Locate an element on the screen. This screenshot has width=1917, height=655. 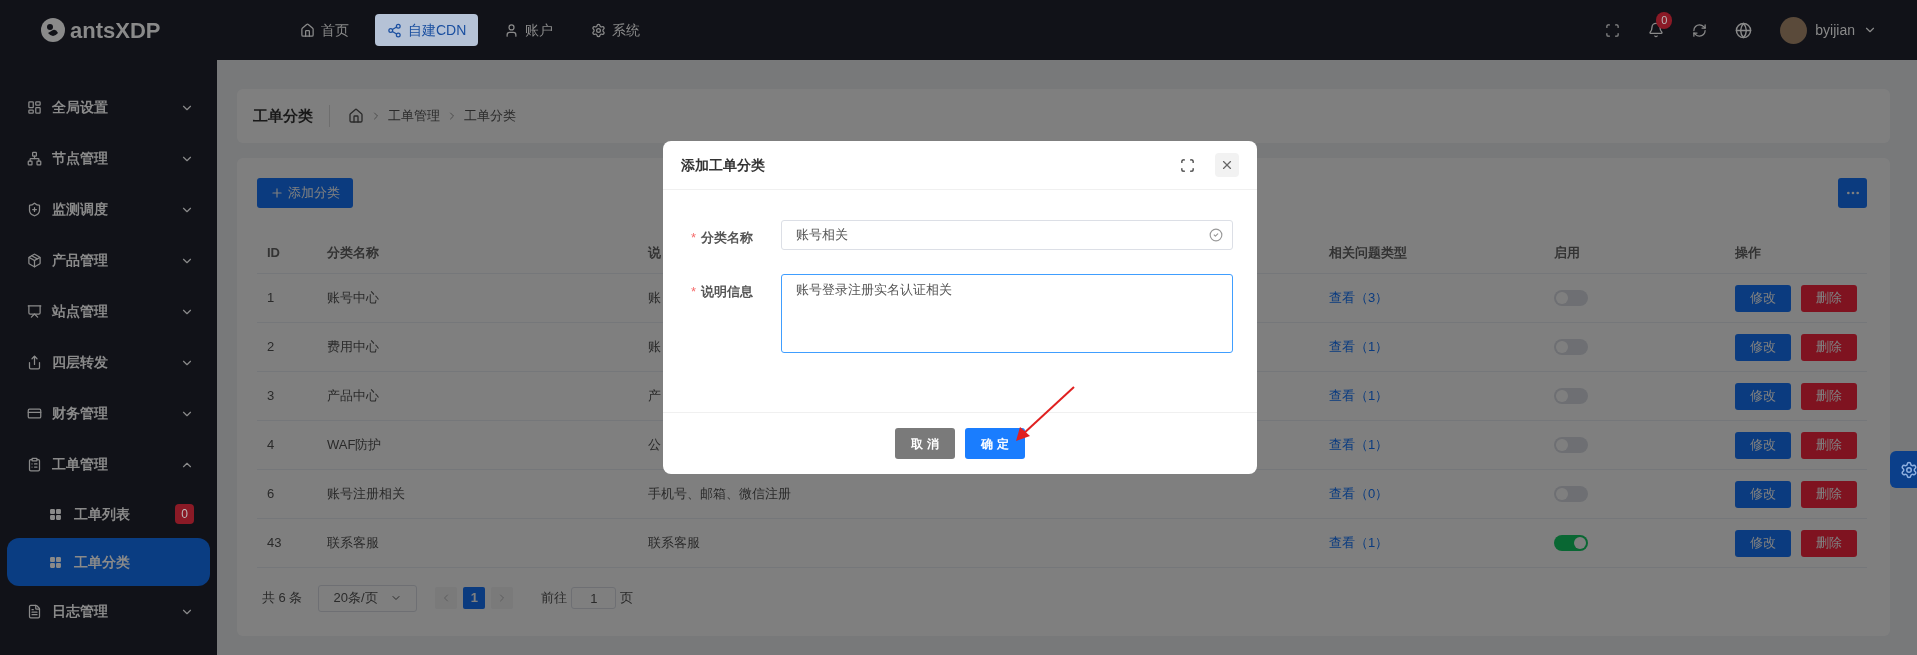
sidebar-item: 财务管理 is located at coordinates (108, 413).